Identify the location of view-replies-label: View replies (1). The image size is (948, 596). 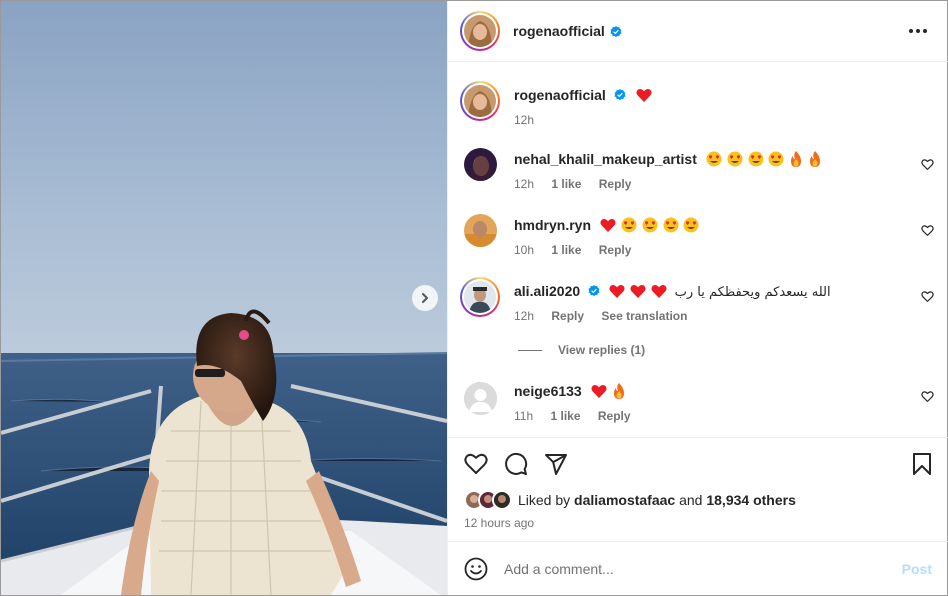
(602, 350).